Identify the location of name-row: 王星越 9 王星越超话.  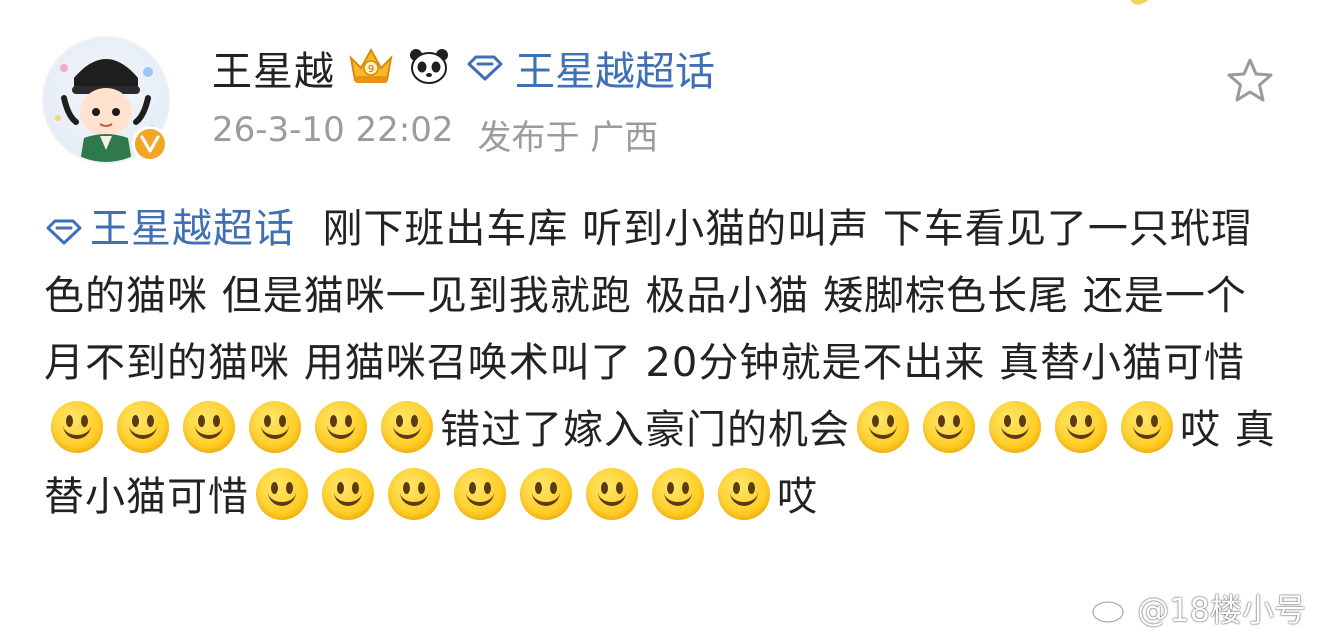
(706, 68).